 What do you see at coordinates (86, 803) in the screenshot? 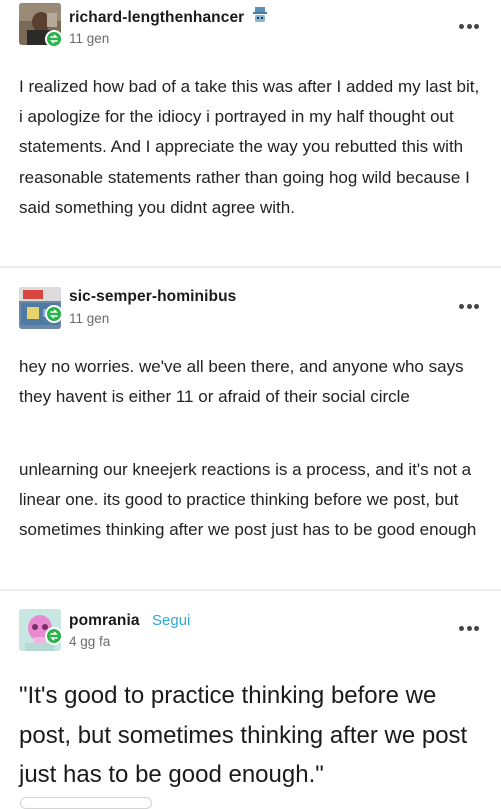
I see `tag-chip` at bounding box center [86, 803].